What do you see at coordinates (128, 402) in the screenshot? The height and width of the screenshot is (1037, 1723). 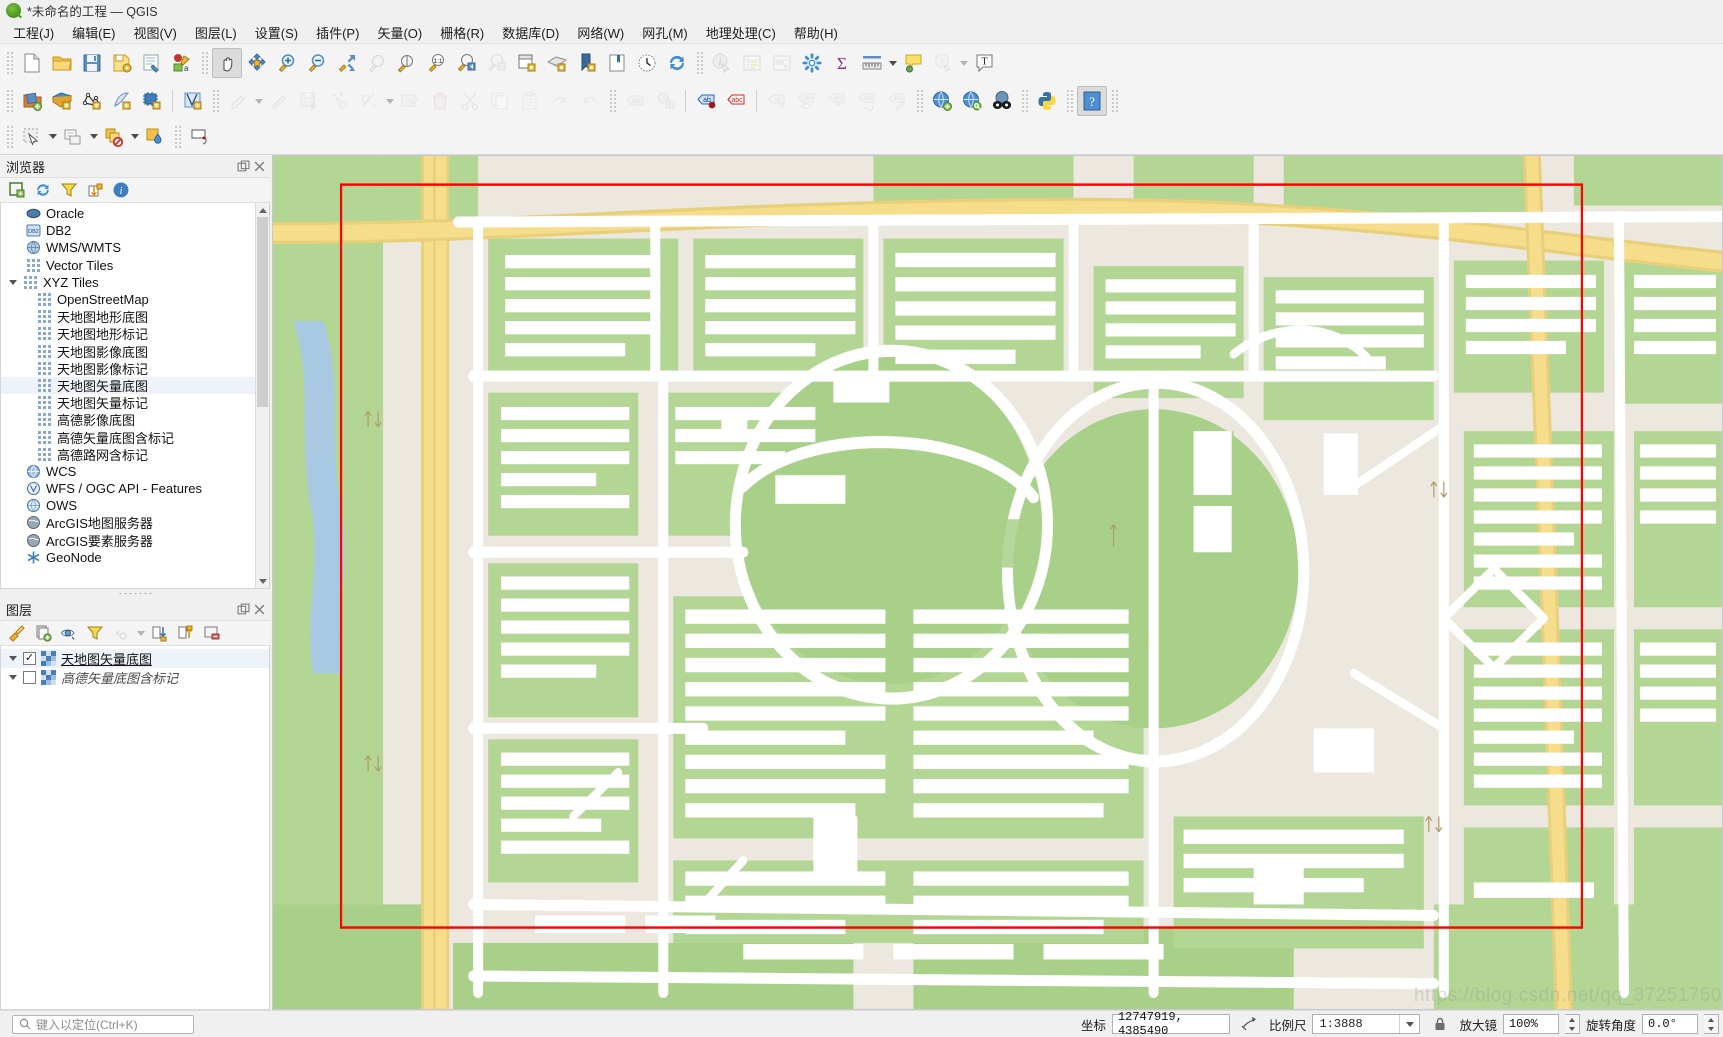 I see `browser-item-tianditu-vector-label: 天地图矢量标记` at bounding box center [128, 402].